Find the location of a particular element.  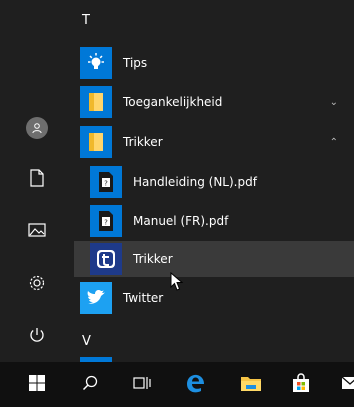

search-icon is located at coordinates (90, 385).